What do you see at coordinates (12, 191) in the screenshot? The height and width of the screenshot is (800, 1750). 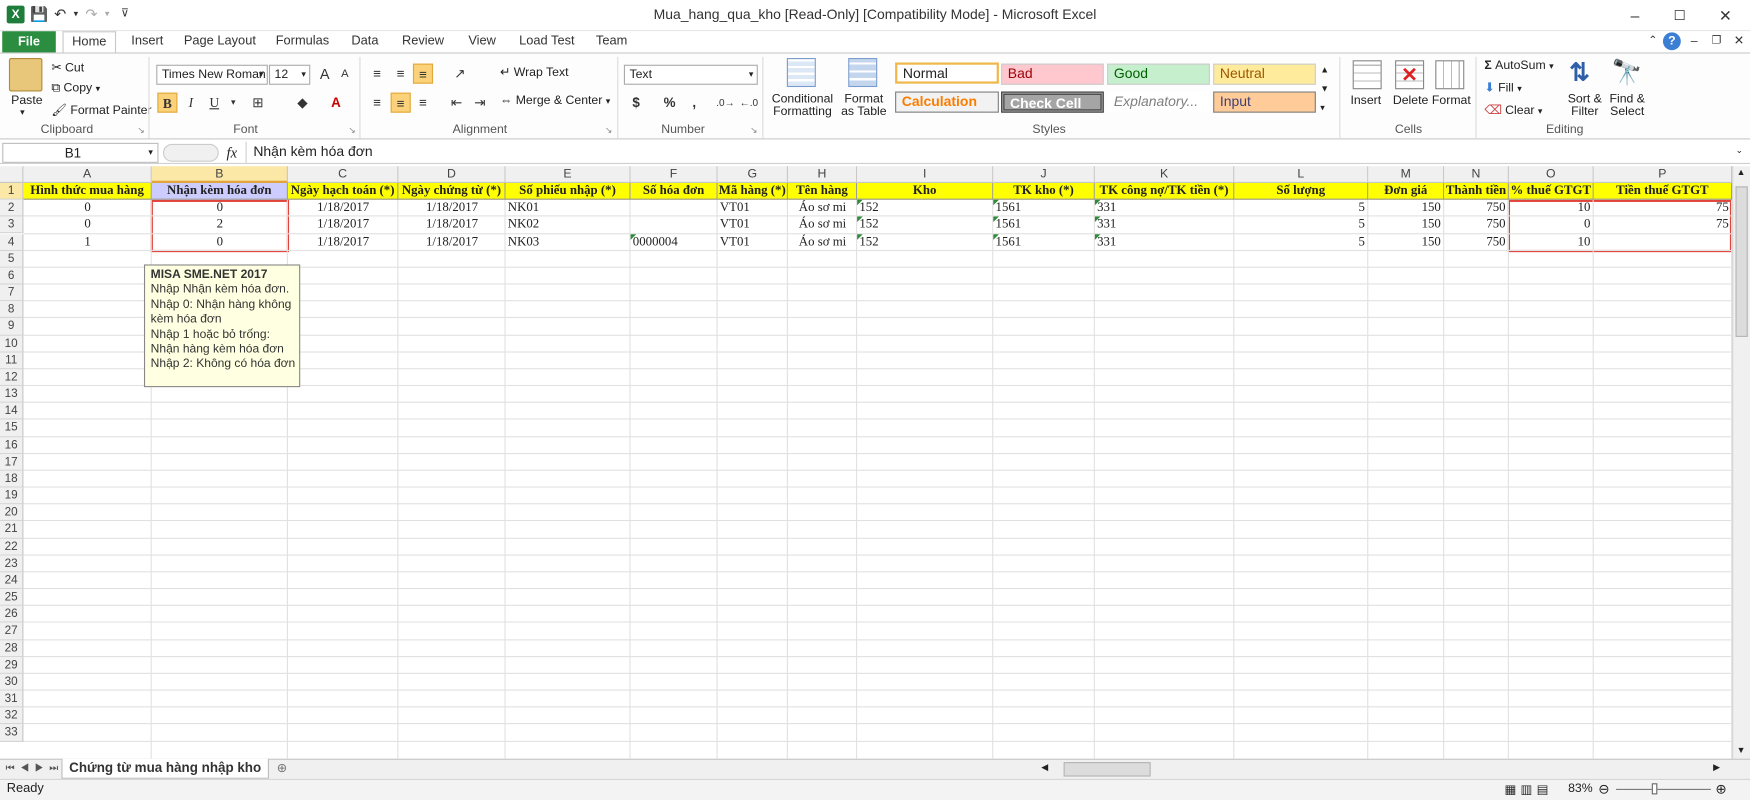 I see `row-header: 1` at bounding box center [12, 191].